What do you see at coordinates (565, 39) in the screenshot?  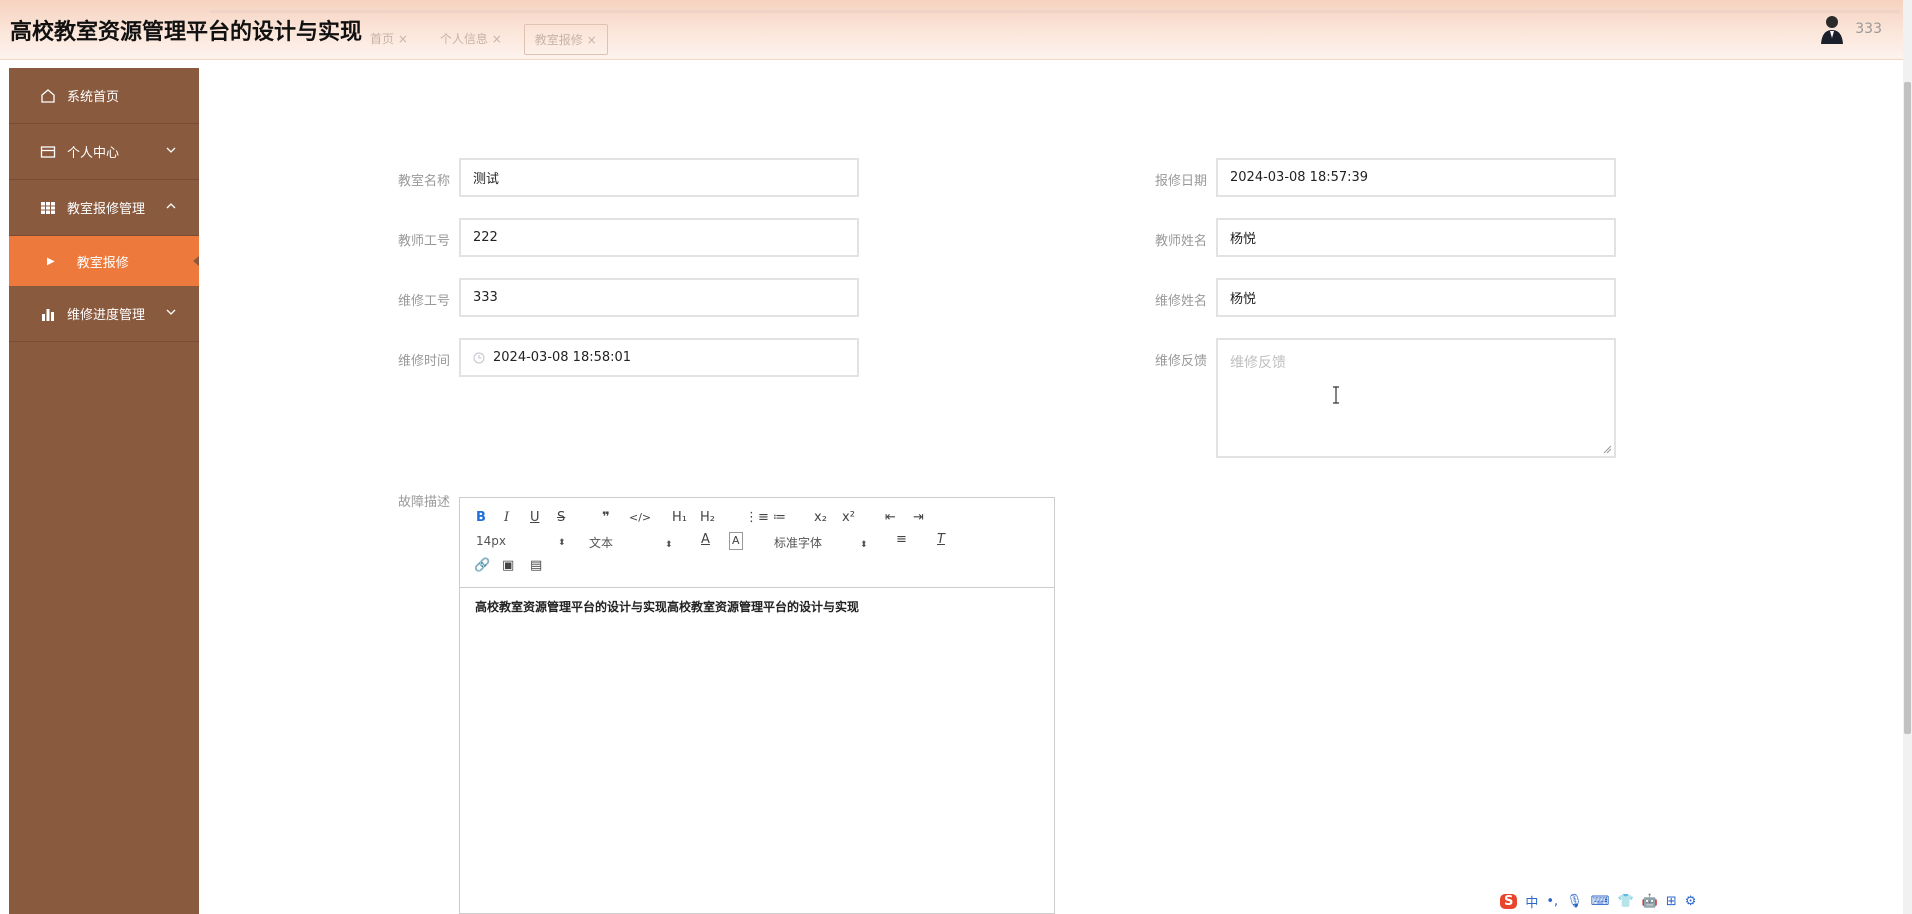 I see `tab-classroom-repair: 教室报修 ×` at bounding box center [565, 39].